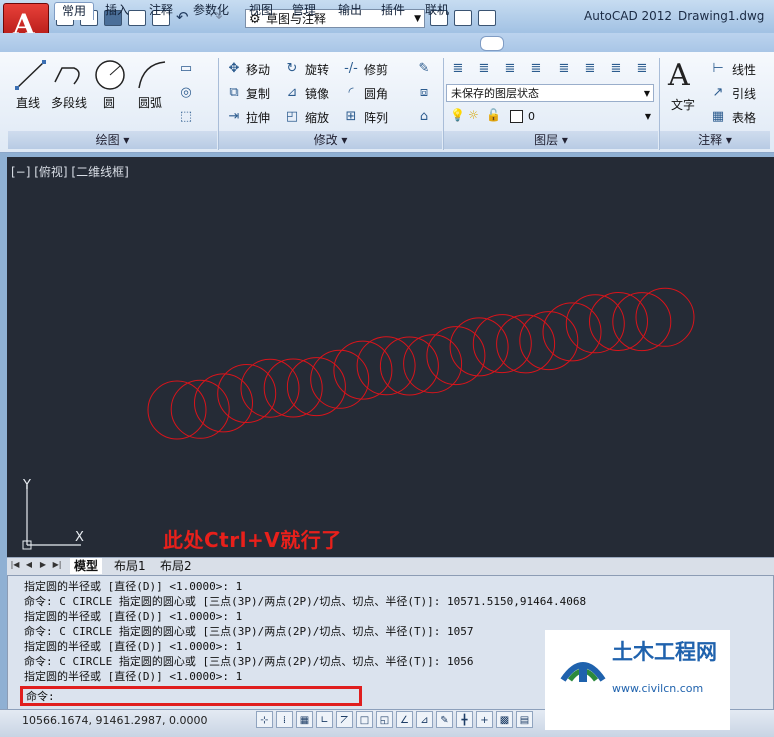 Image resolution: width=774 pixels, height=737 pixels. What do you see at coordinates (718, 117) in the screenshot?
I see `table-icon: ▦` at bounding box center [718, 117].